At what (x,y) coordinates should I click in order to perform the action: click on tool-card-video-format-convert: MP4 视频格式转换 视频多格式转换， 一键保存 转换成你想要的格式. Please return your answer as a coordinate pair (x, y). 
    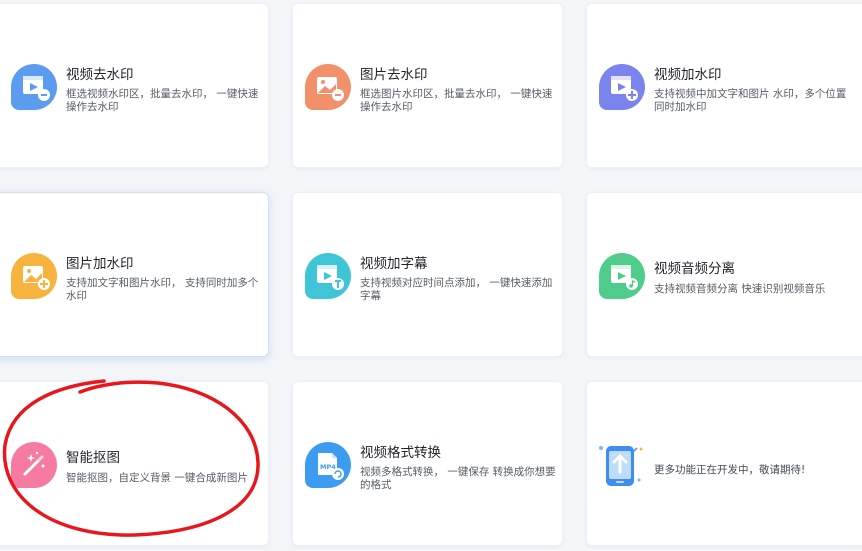
    Looking at the image, I should click on (427, 463).